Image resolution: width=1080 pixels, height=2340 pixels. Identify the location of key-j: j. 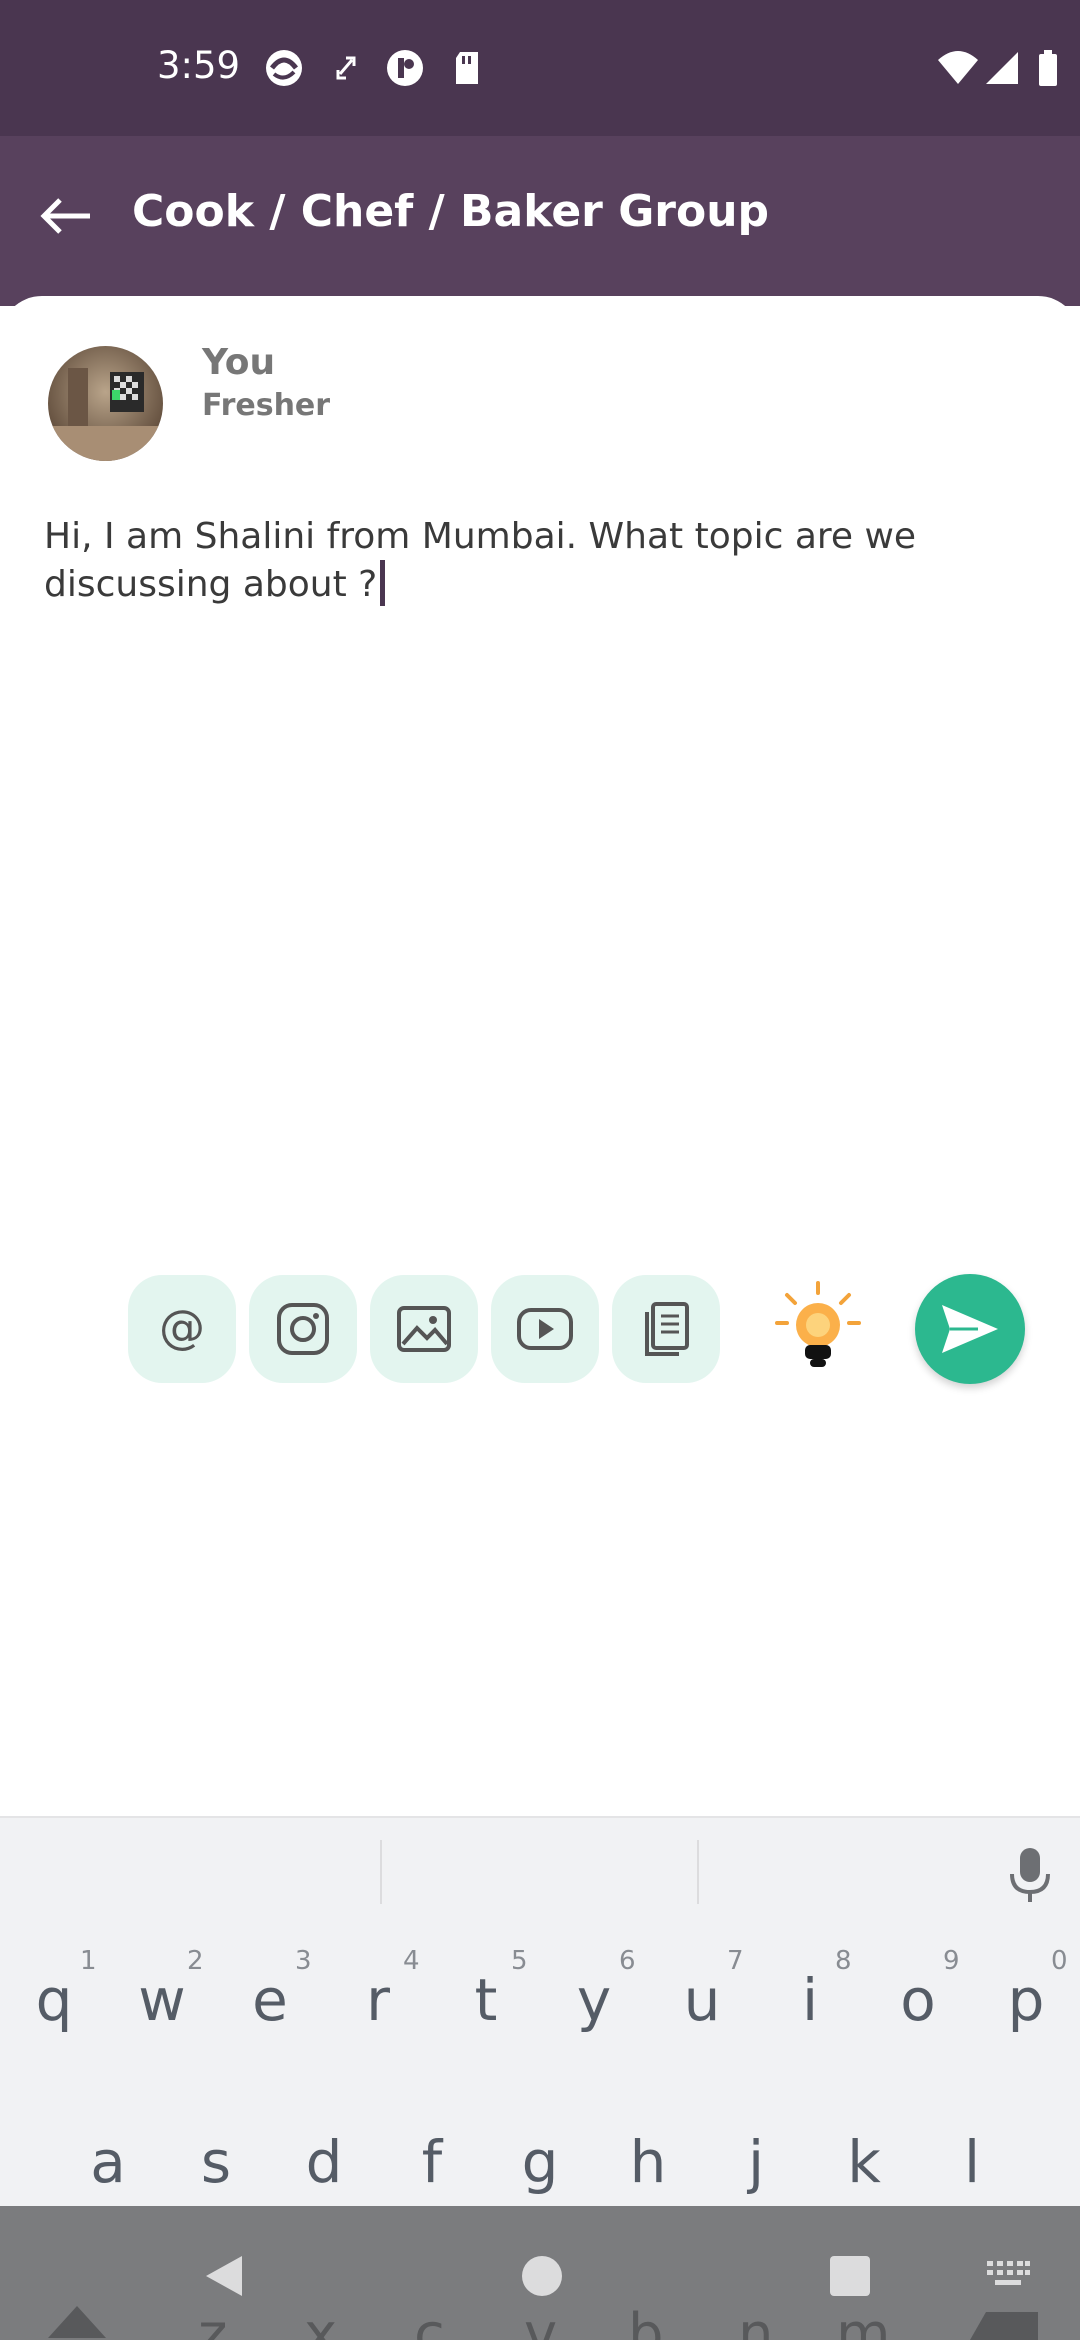
(756, 2162).